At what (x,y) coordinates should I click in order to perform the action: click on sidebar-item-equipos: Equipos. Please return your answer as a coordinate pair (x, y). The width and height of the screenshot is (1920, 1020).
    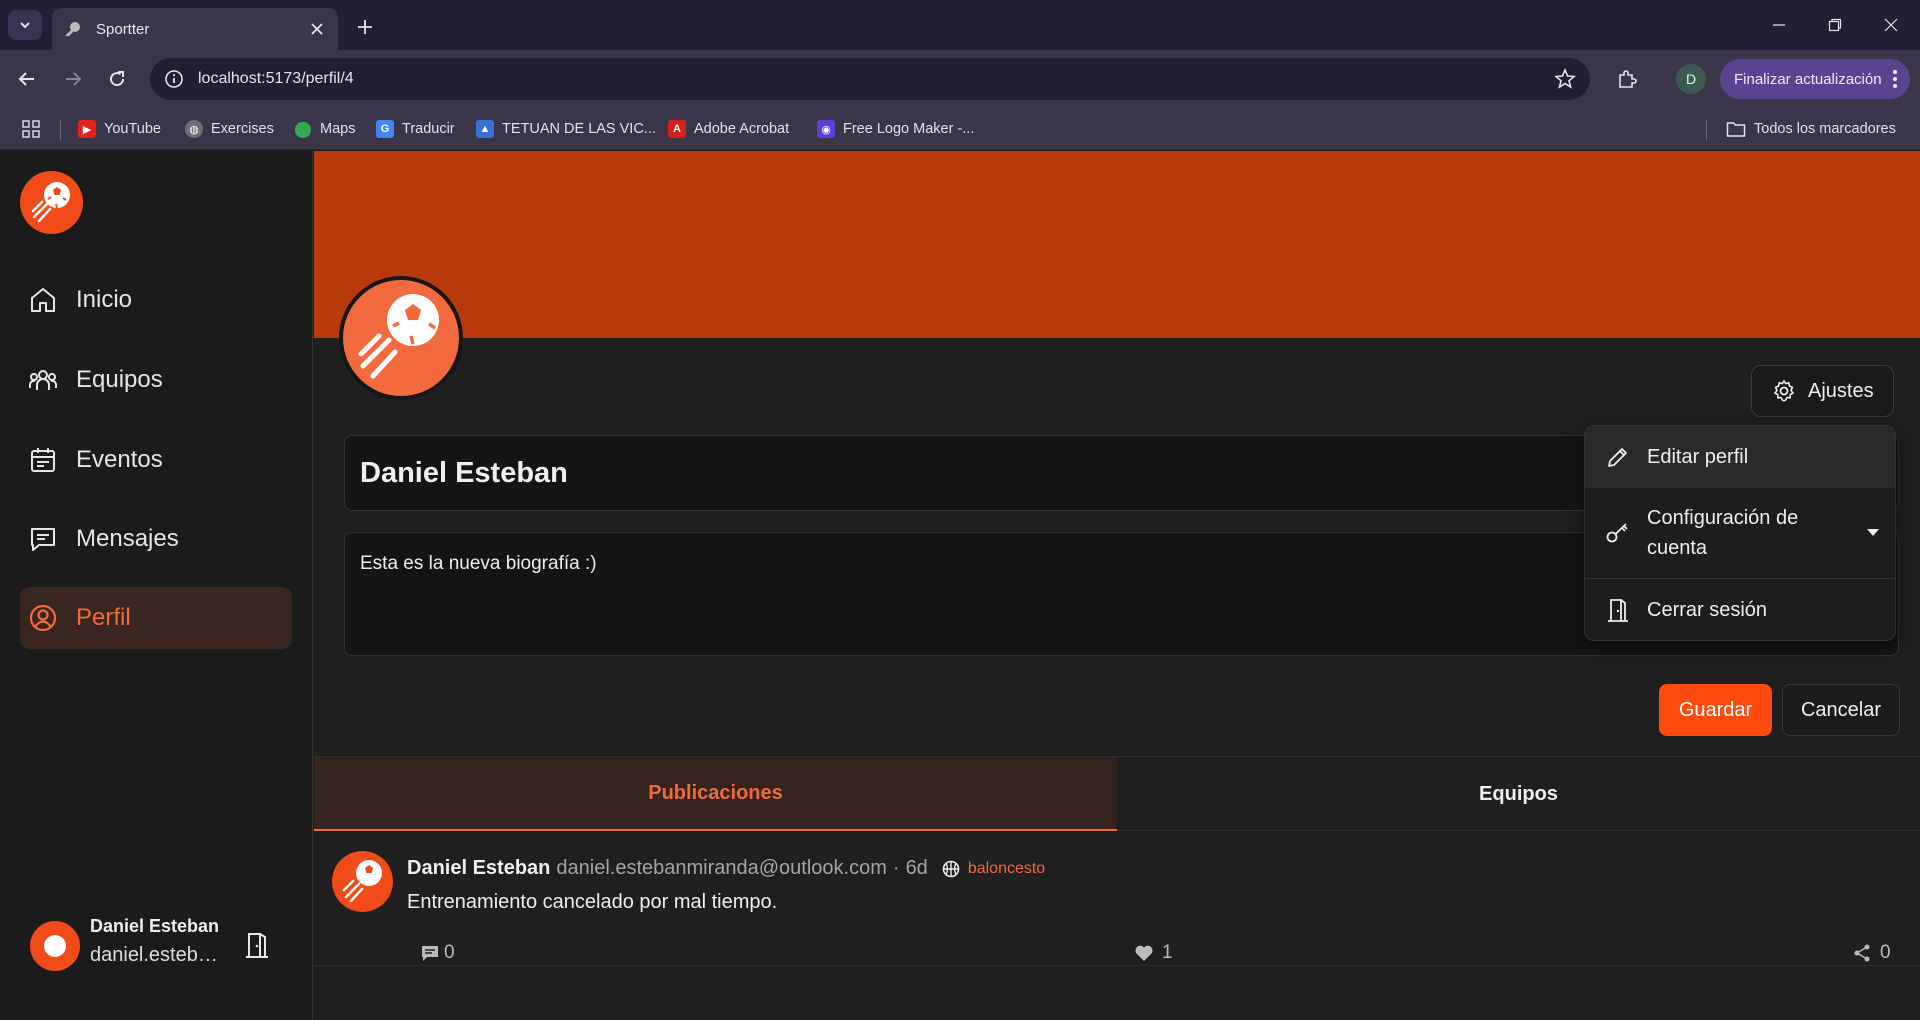
    Looking at the image, I should click on (156, 380).